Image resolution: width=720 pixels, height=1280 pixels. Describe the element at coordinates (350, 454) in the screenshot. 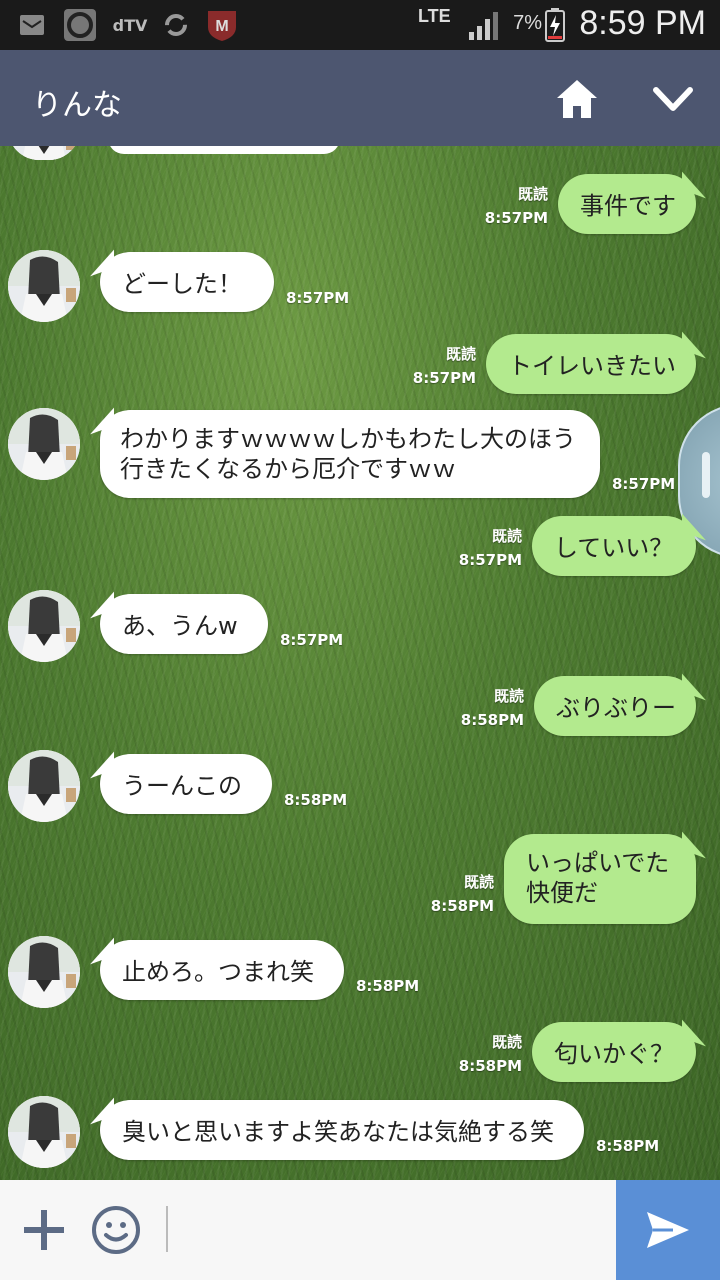

I see `incoming-message: わかりますｗｗｗｗしかもわたし大のほう行きたくなるから厄介ですｗｗ` at that location.